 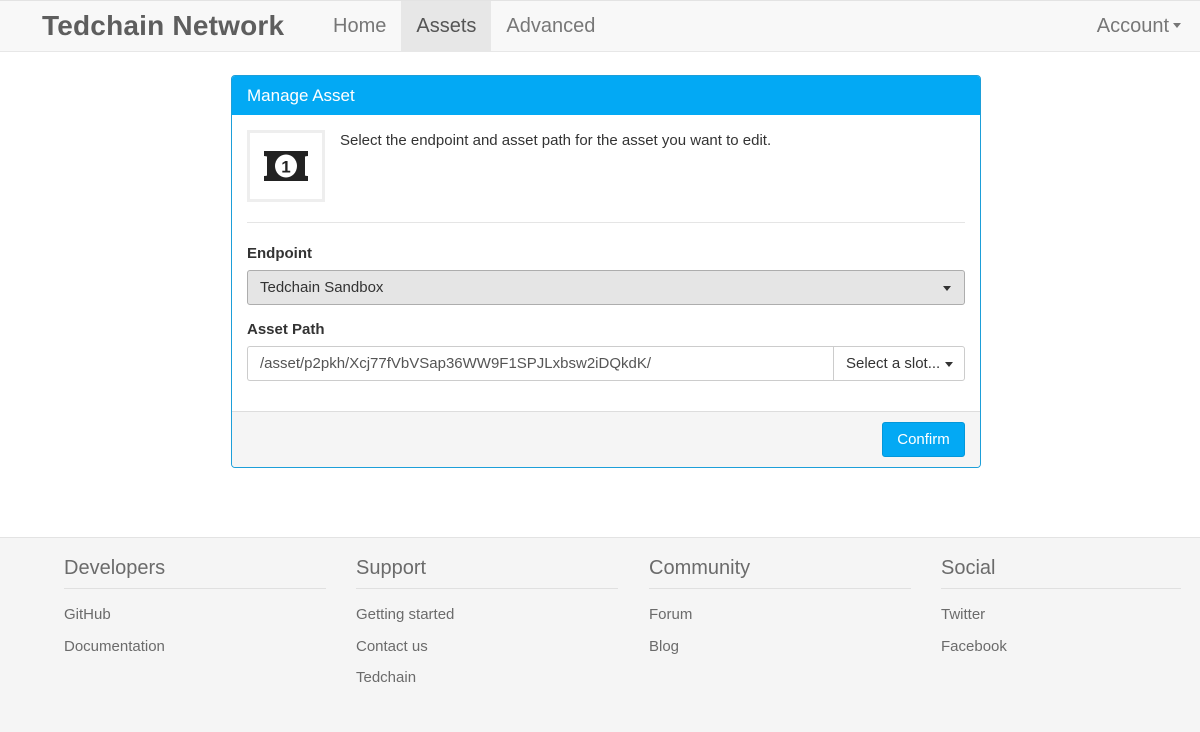 I want to click on footer-link-twitter: Twitter, so click(x=1061, y=619).